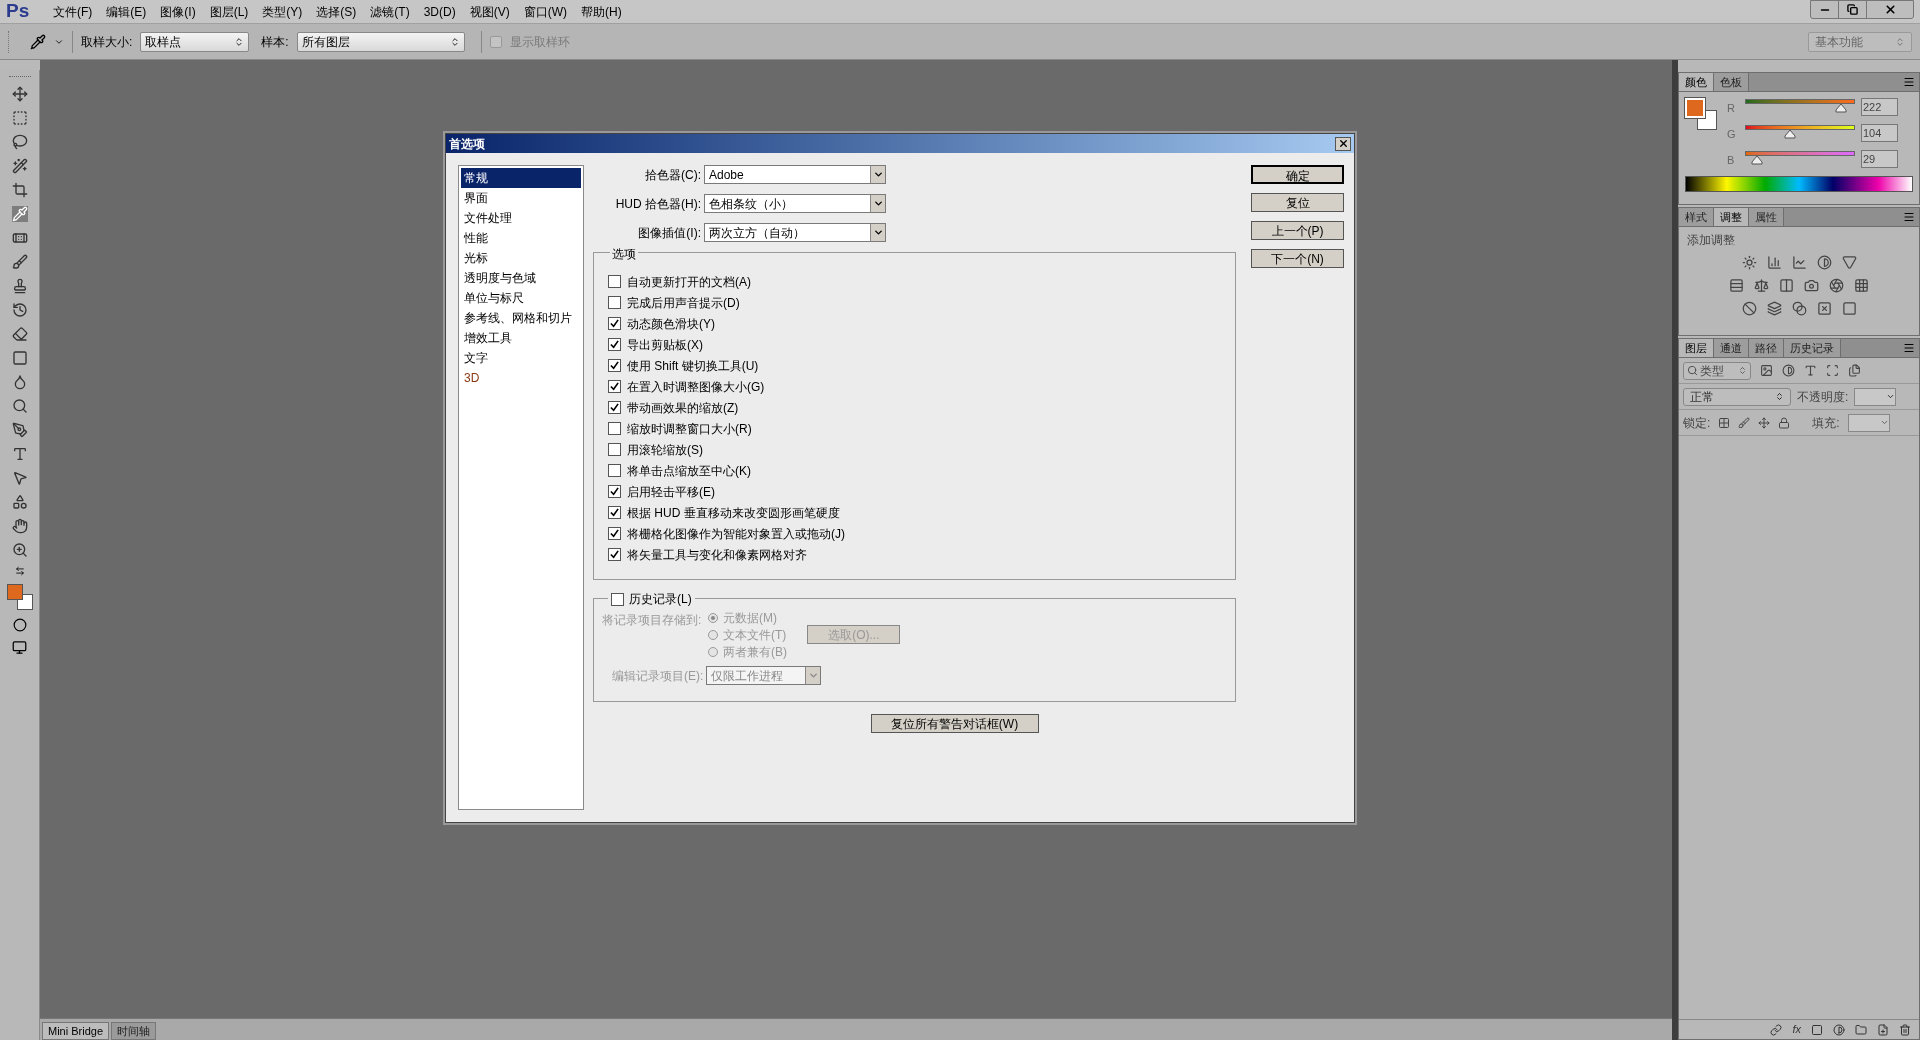 This screenshot has height=1040, width=1920. Describe the element at coordinates (1766, 217) in the screenshot. I see `panel-tab: 属性` at that location.